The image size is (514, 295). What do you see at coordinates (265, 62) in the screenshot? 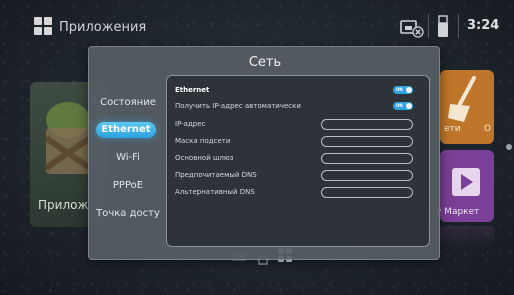
I see `dialog-title: Сеть` at bounding box center [265, 62].